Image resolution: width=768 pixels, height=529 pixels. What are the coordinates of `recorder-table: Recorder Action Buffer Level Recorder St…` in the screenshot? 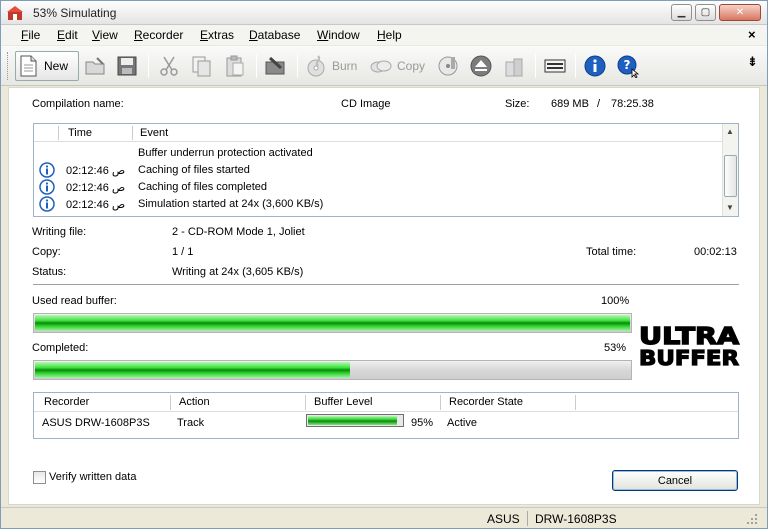 It's located at (386, 415).